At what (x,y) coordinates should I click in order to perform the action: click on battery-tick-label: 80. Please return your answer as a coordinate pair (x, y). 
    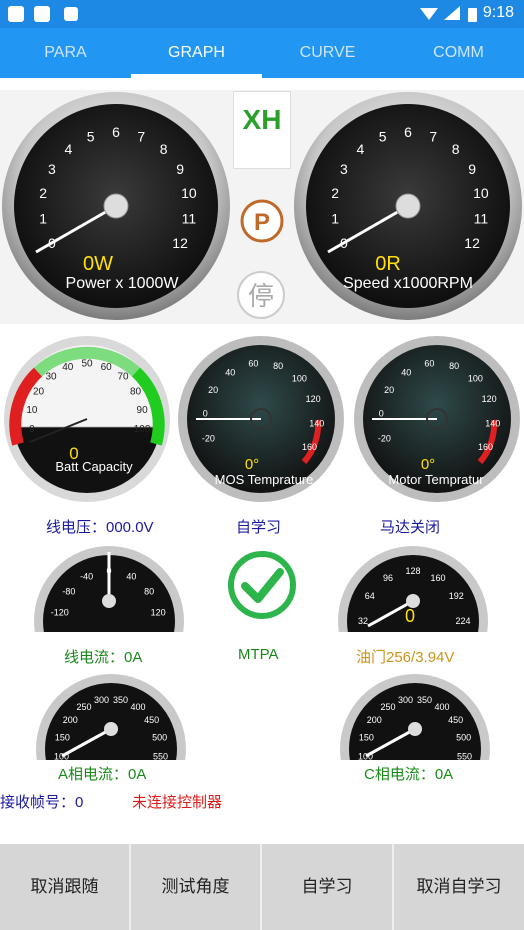
    Looking at the image, I should click on (136, 392).